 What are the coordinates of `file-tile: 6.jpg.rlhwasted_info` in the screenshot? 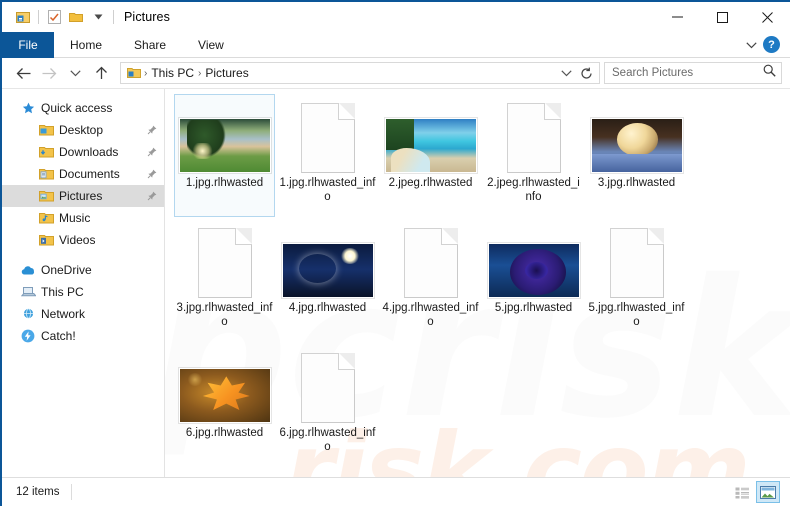 It's located at (327, 405).